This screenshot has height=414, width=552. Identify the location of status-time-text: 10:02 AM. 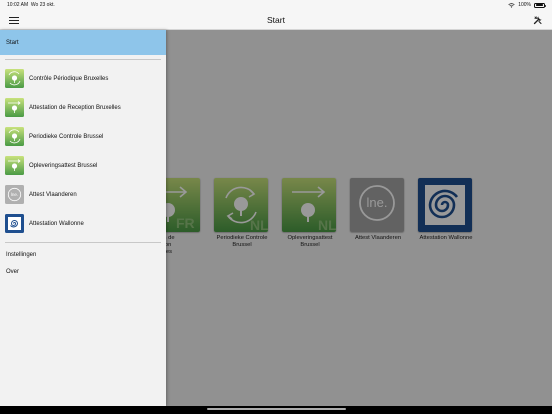
(18, 5).